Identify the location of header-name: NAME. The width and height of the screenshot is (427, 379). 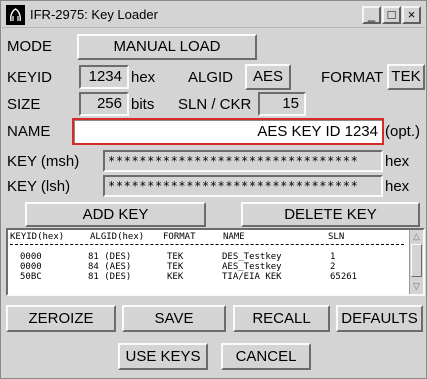
(234, 237).